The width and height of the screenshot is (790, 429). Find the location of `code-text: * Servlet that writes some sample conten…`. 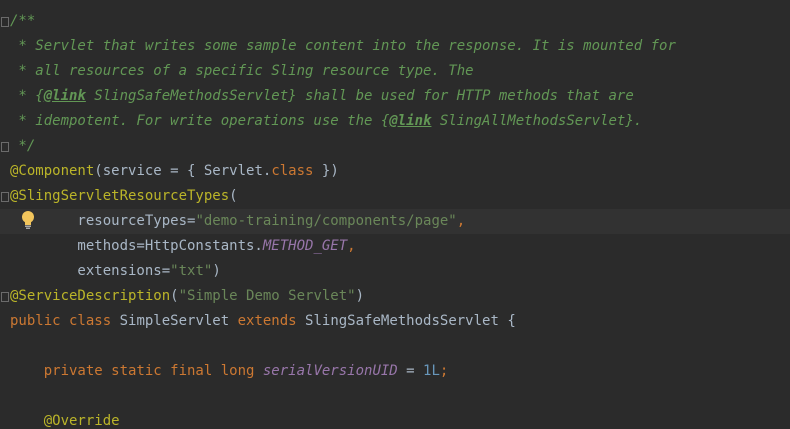

code-text: * Servlet that writes some sample conten… is located at coordinates (343, 46).